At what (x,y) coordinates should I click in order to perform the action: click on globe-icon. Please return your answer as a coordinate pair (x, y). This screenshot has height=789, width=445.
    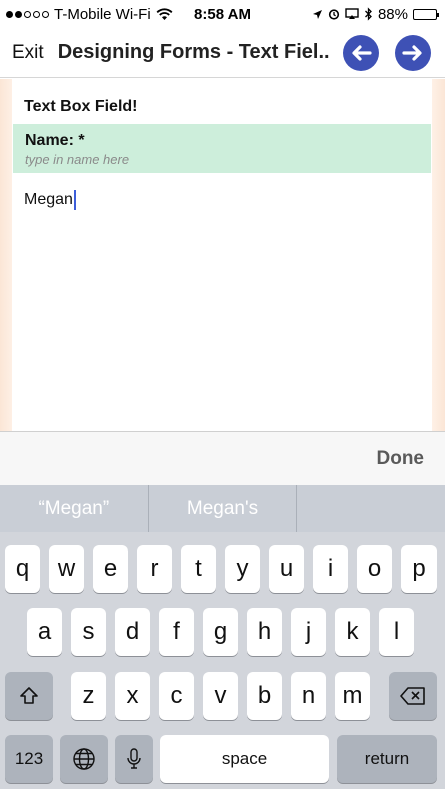
    Looking at the image, I should click on (84, 759).